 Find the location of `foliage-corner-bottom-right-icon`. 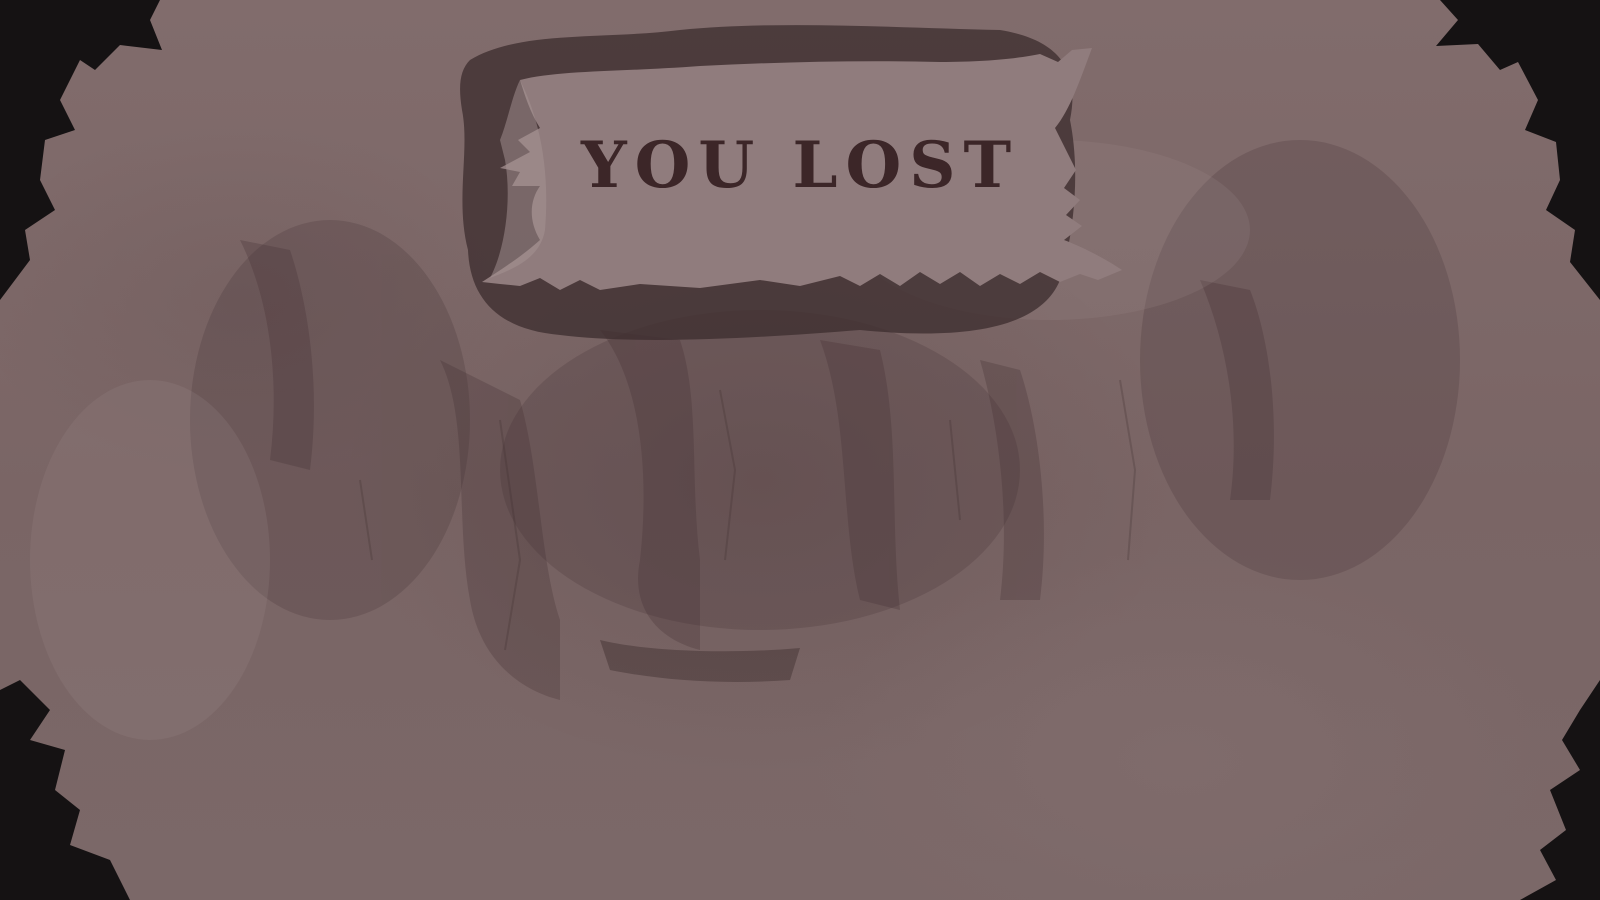

foliage-corner-bottom-right-icon is located at coordinates (1560, 790).